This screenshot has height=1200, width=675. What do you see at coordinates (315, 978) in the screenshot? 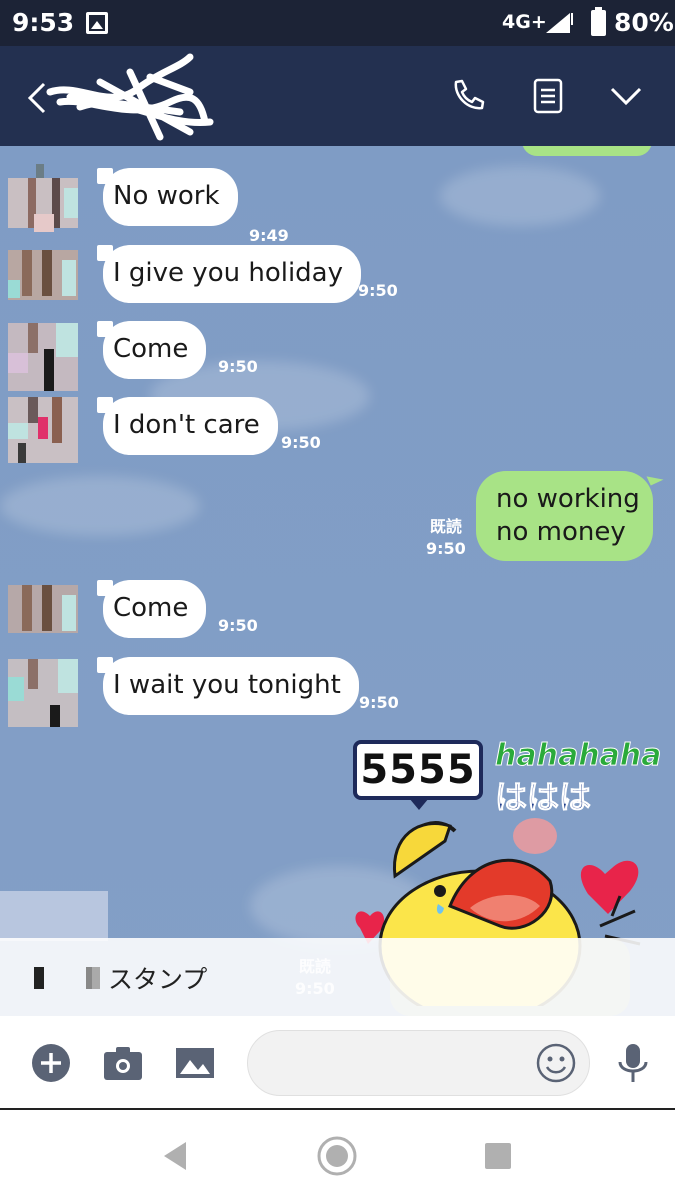
I see `stamp-meta: 既読 9:50` at bounding box center [315, 978].